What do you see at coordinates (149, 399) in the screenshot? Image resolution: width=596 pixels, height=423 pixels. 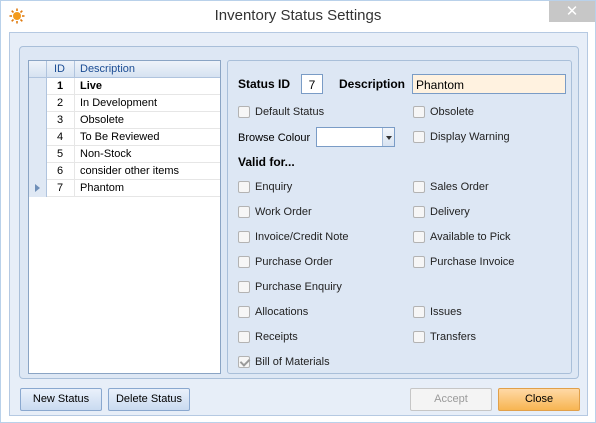 I see `delete-status-button: Delete Status` at bounding box center [149, 399].